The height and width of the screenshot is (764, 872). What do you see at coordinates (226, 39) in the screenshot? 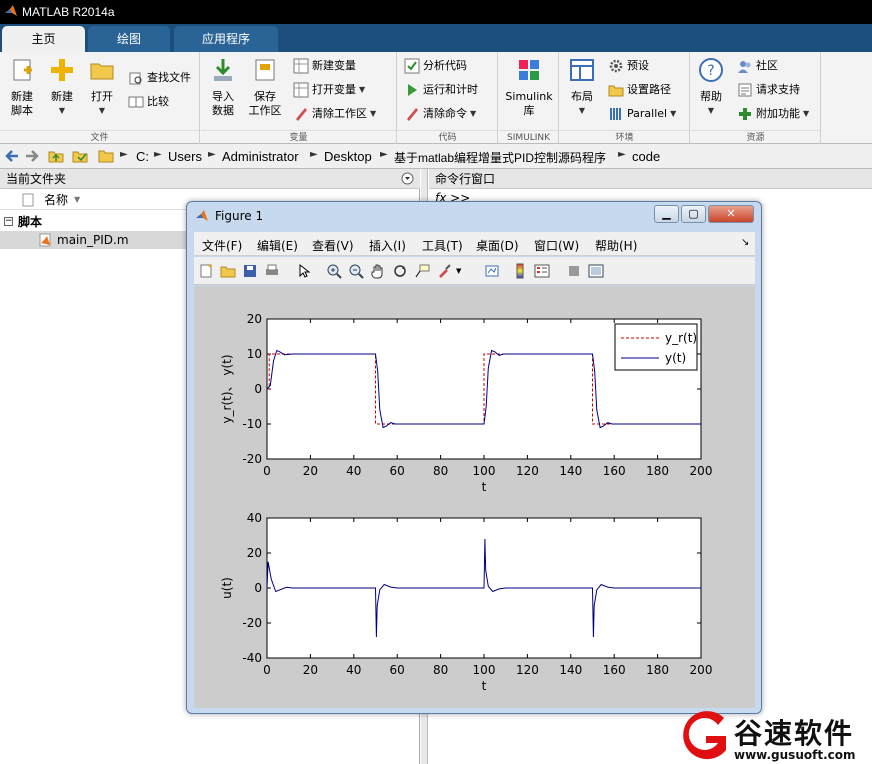
I see `tab-apps: 应用程序` at bounding box center [226, 39].